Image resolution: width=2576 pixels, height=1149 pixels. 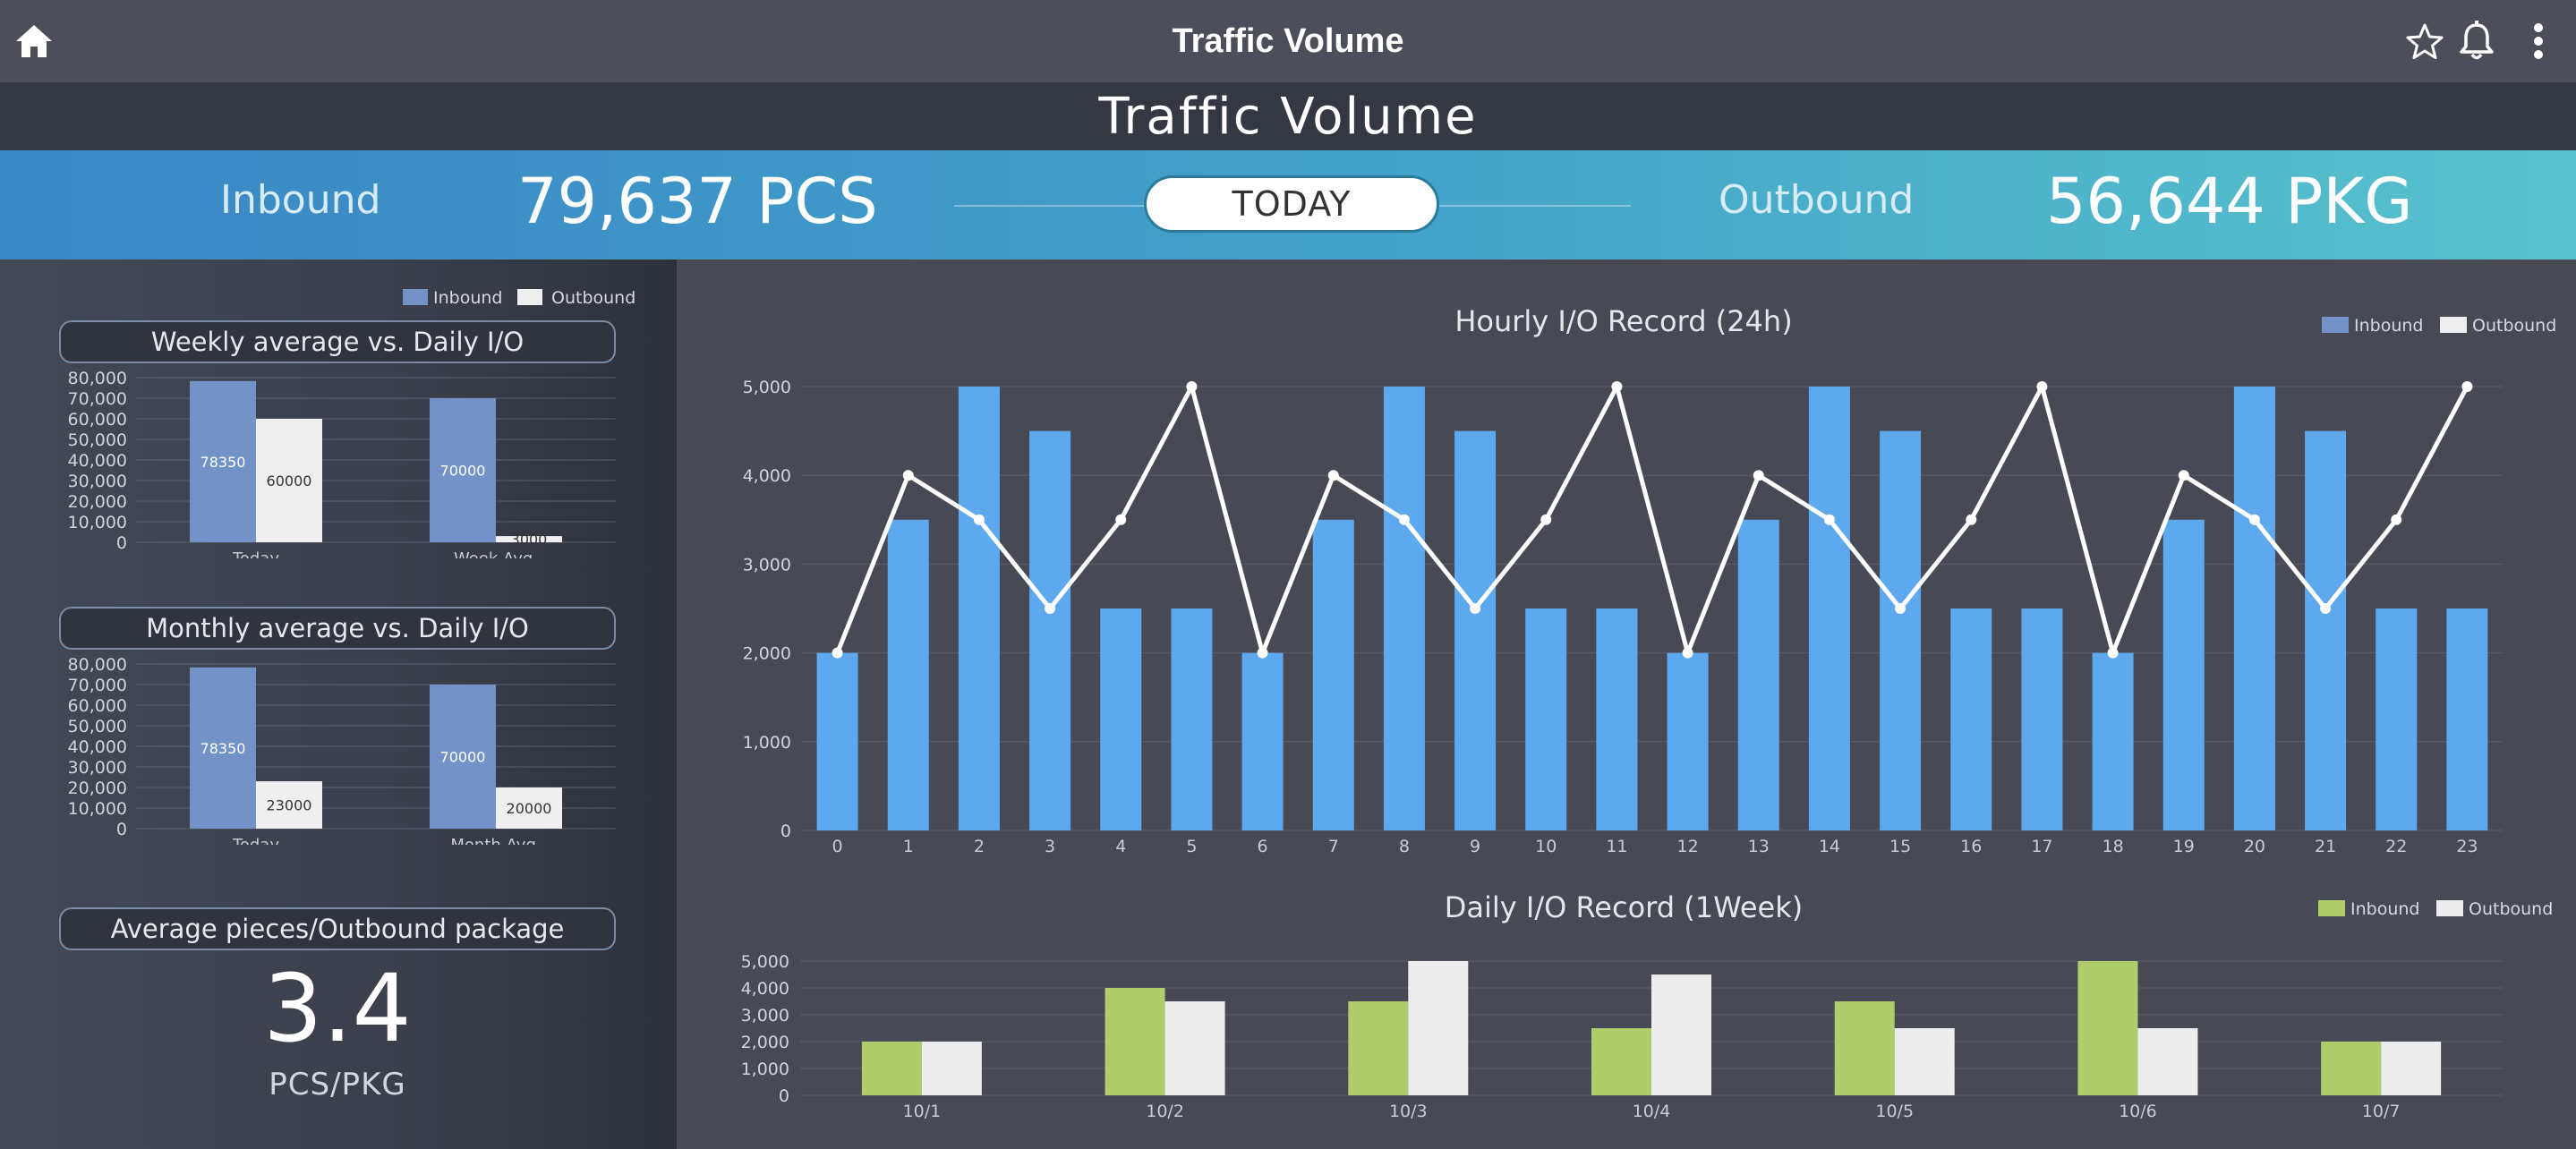 I want to click on avg-pieces-unit: PCS/PKG, so click(x=337, y=1084).